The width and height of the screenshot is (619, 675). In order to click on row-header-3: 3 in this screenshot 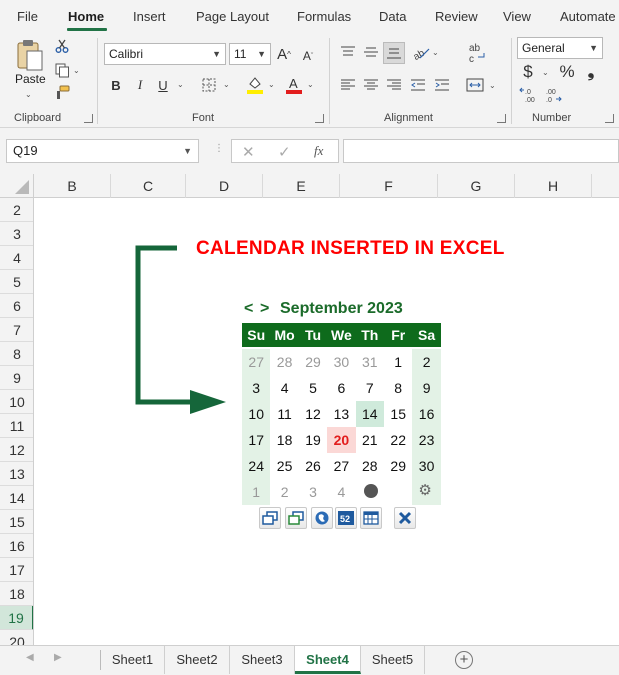, I will do `click(16, 234)`.